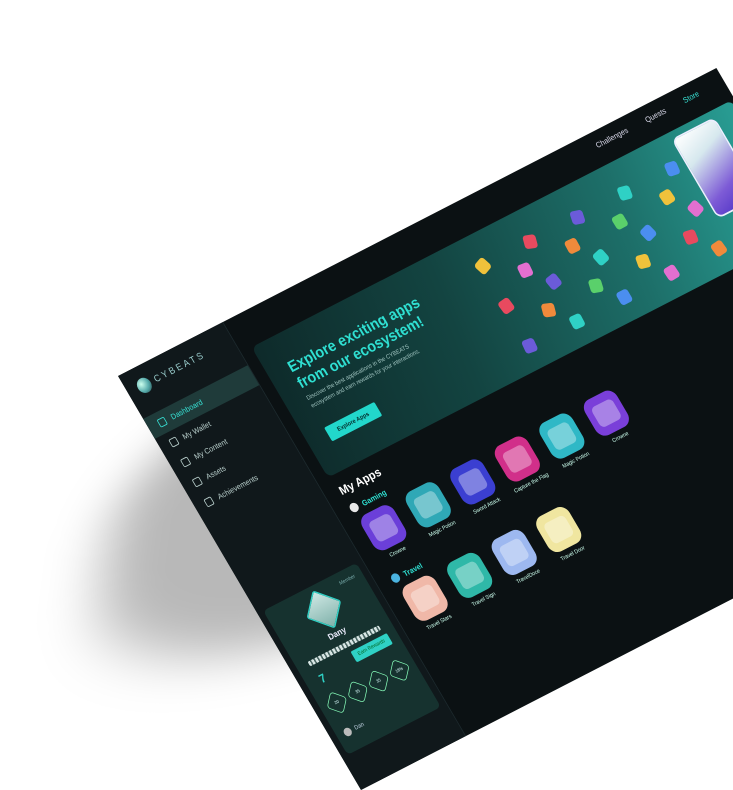 The width and height of the screenshot is (733, 790). I want to click on level-value: 7, so click(322, 678).